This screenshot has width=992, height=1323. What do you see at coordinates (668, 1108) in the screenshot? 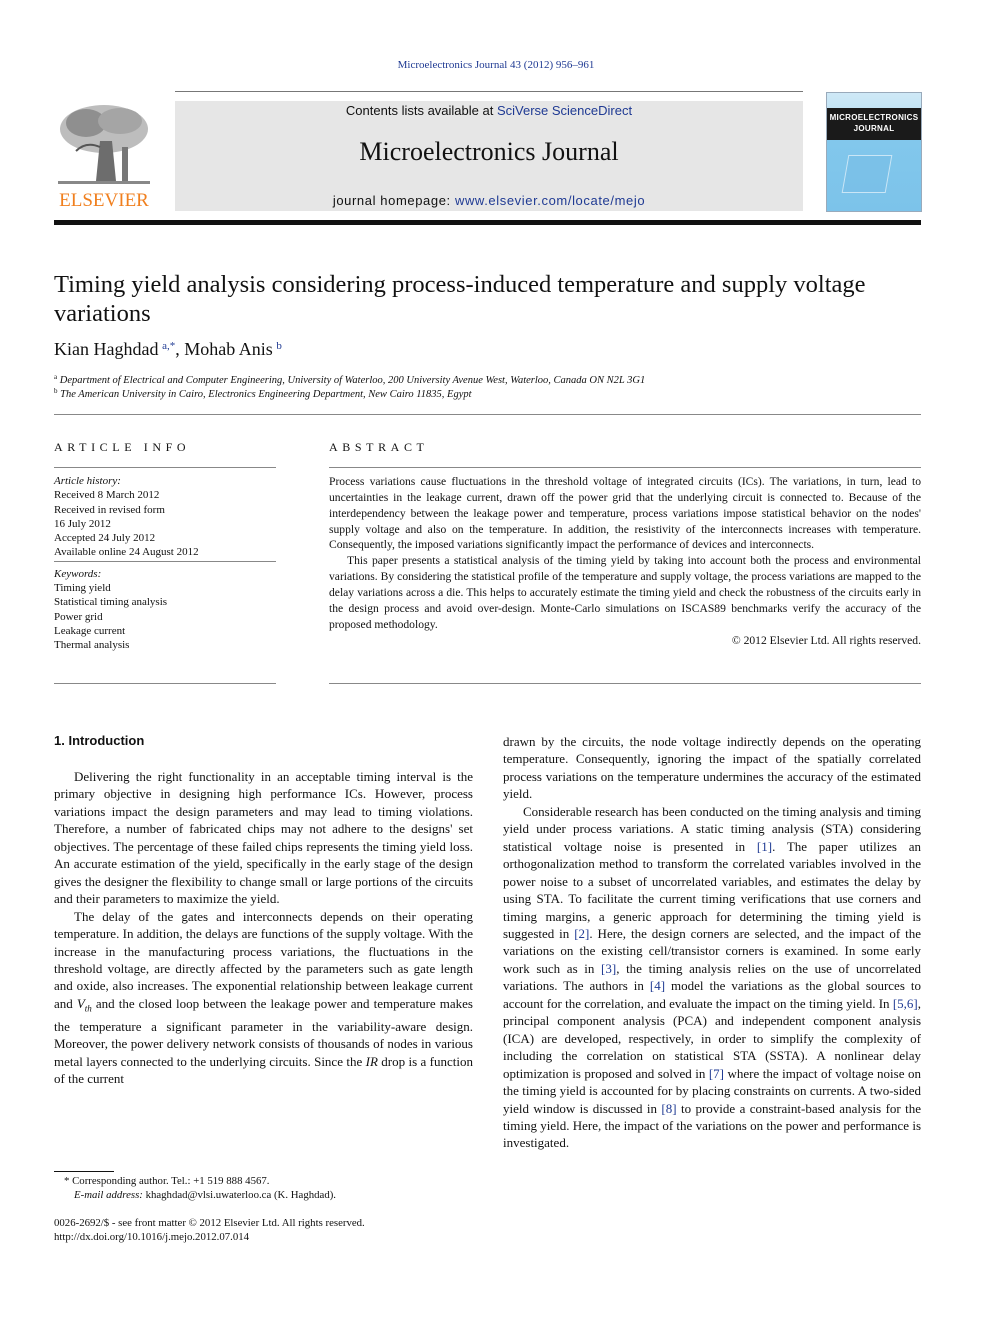
I see `citation-link: [8]` at bounding box center [668, 1108].